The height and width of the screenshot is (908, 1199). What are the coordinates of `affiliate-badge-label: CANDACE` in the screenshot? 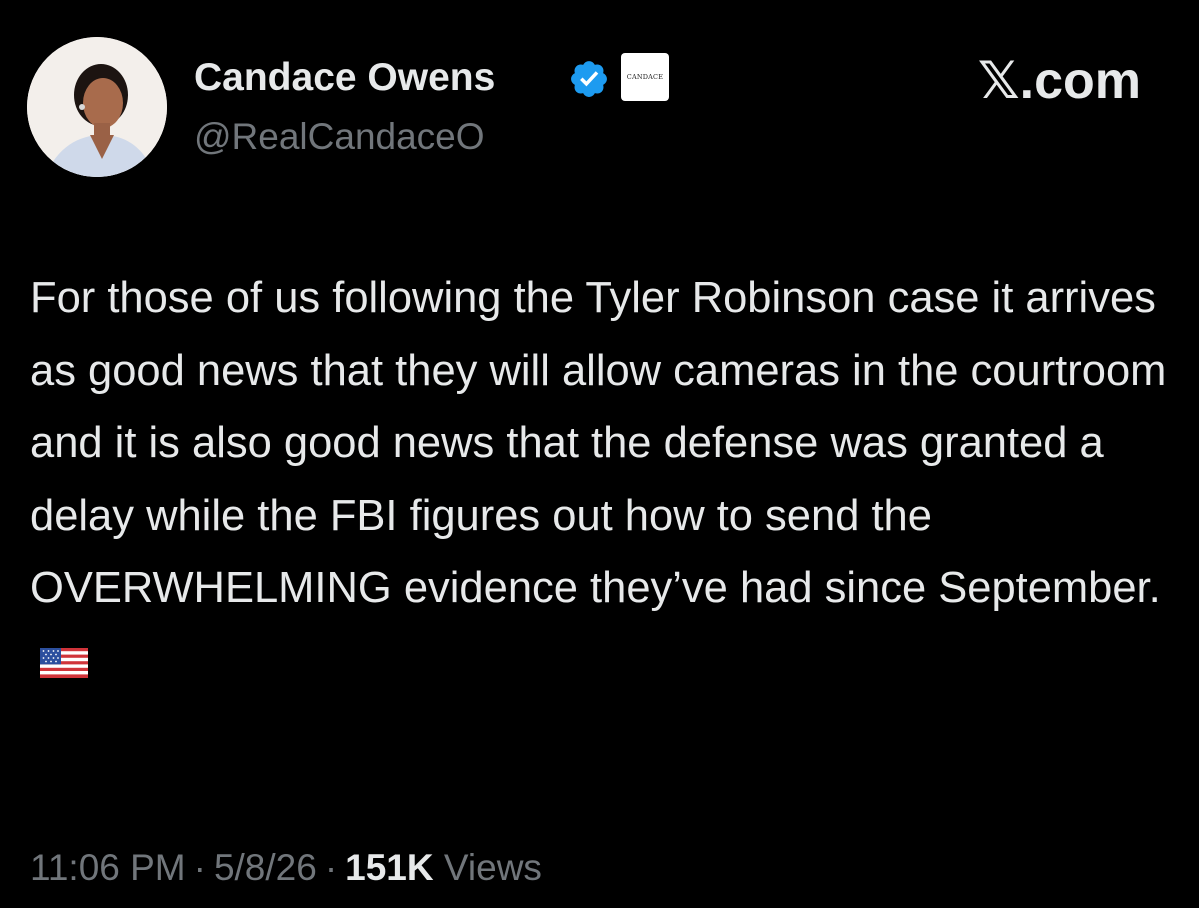 It's located at (645, 77).